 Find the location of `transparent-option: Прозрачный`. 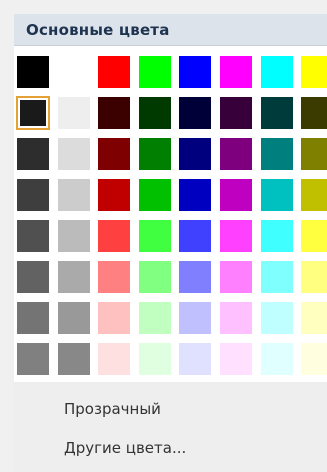

transparent-option: Прозрачный is located at coordinates (112, 409).